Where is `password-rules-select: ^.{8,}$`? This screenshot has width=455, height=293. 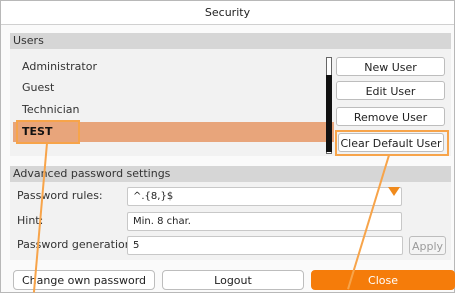
password-rules-select: ^.{8,}$ is located at coordinates (264, 196).